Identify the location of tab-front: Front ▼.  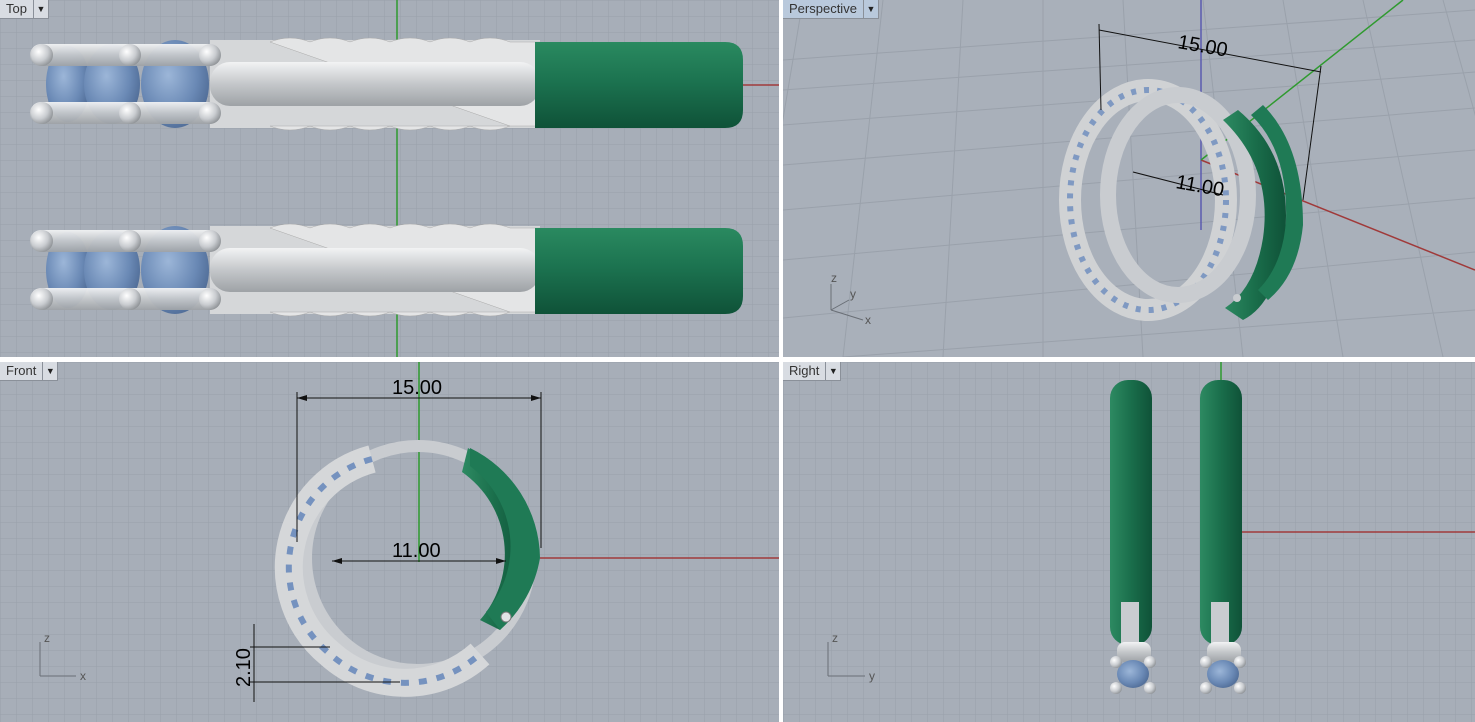
(29, 371).